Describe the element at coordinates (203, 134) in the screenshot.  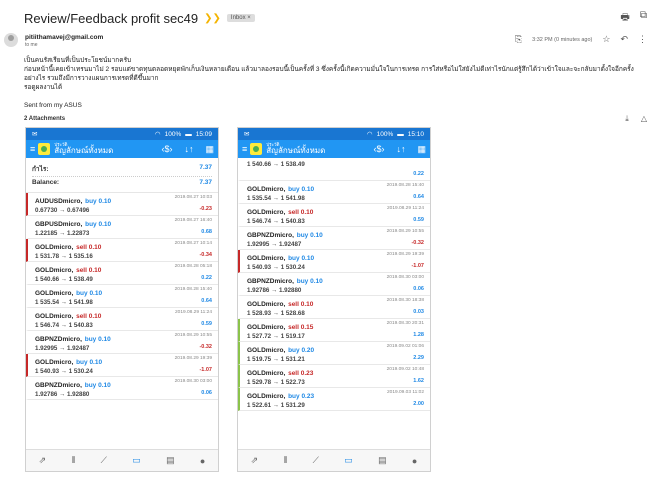
I see `status-time: 15:09` at that location.